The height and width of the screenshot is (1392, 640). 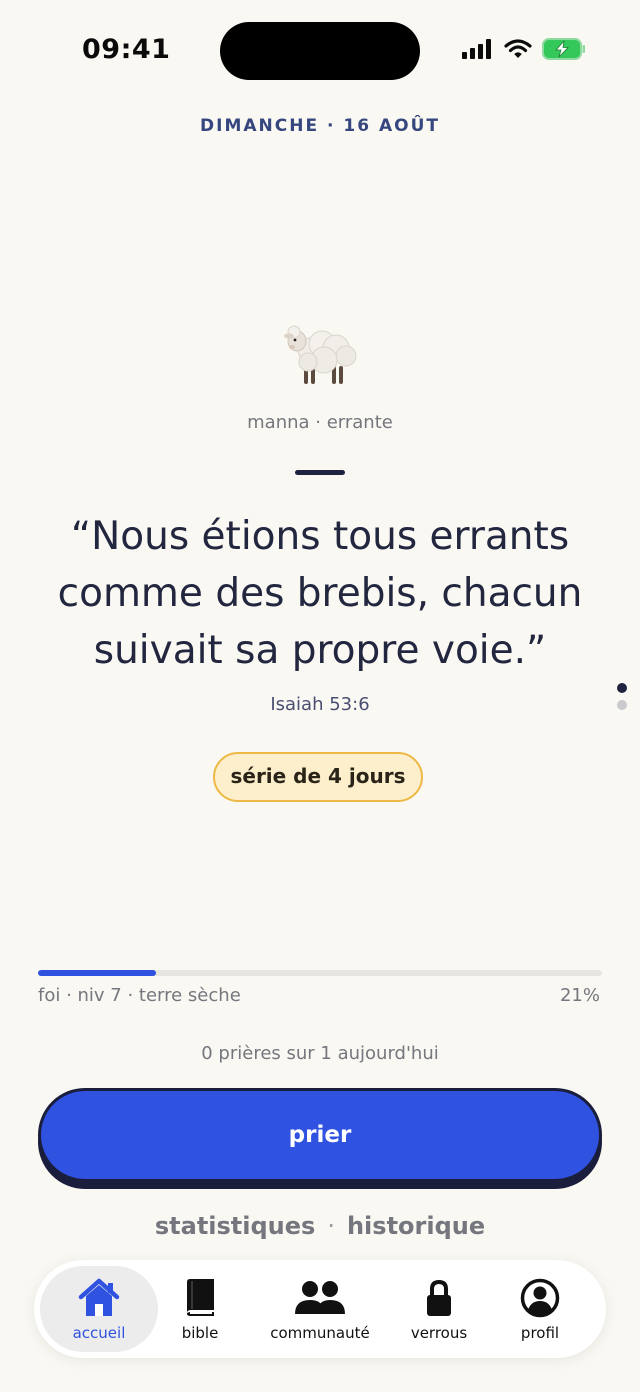 I want to click on signal-icon, so click(x=476, y=49).